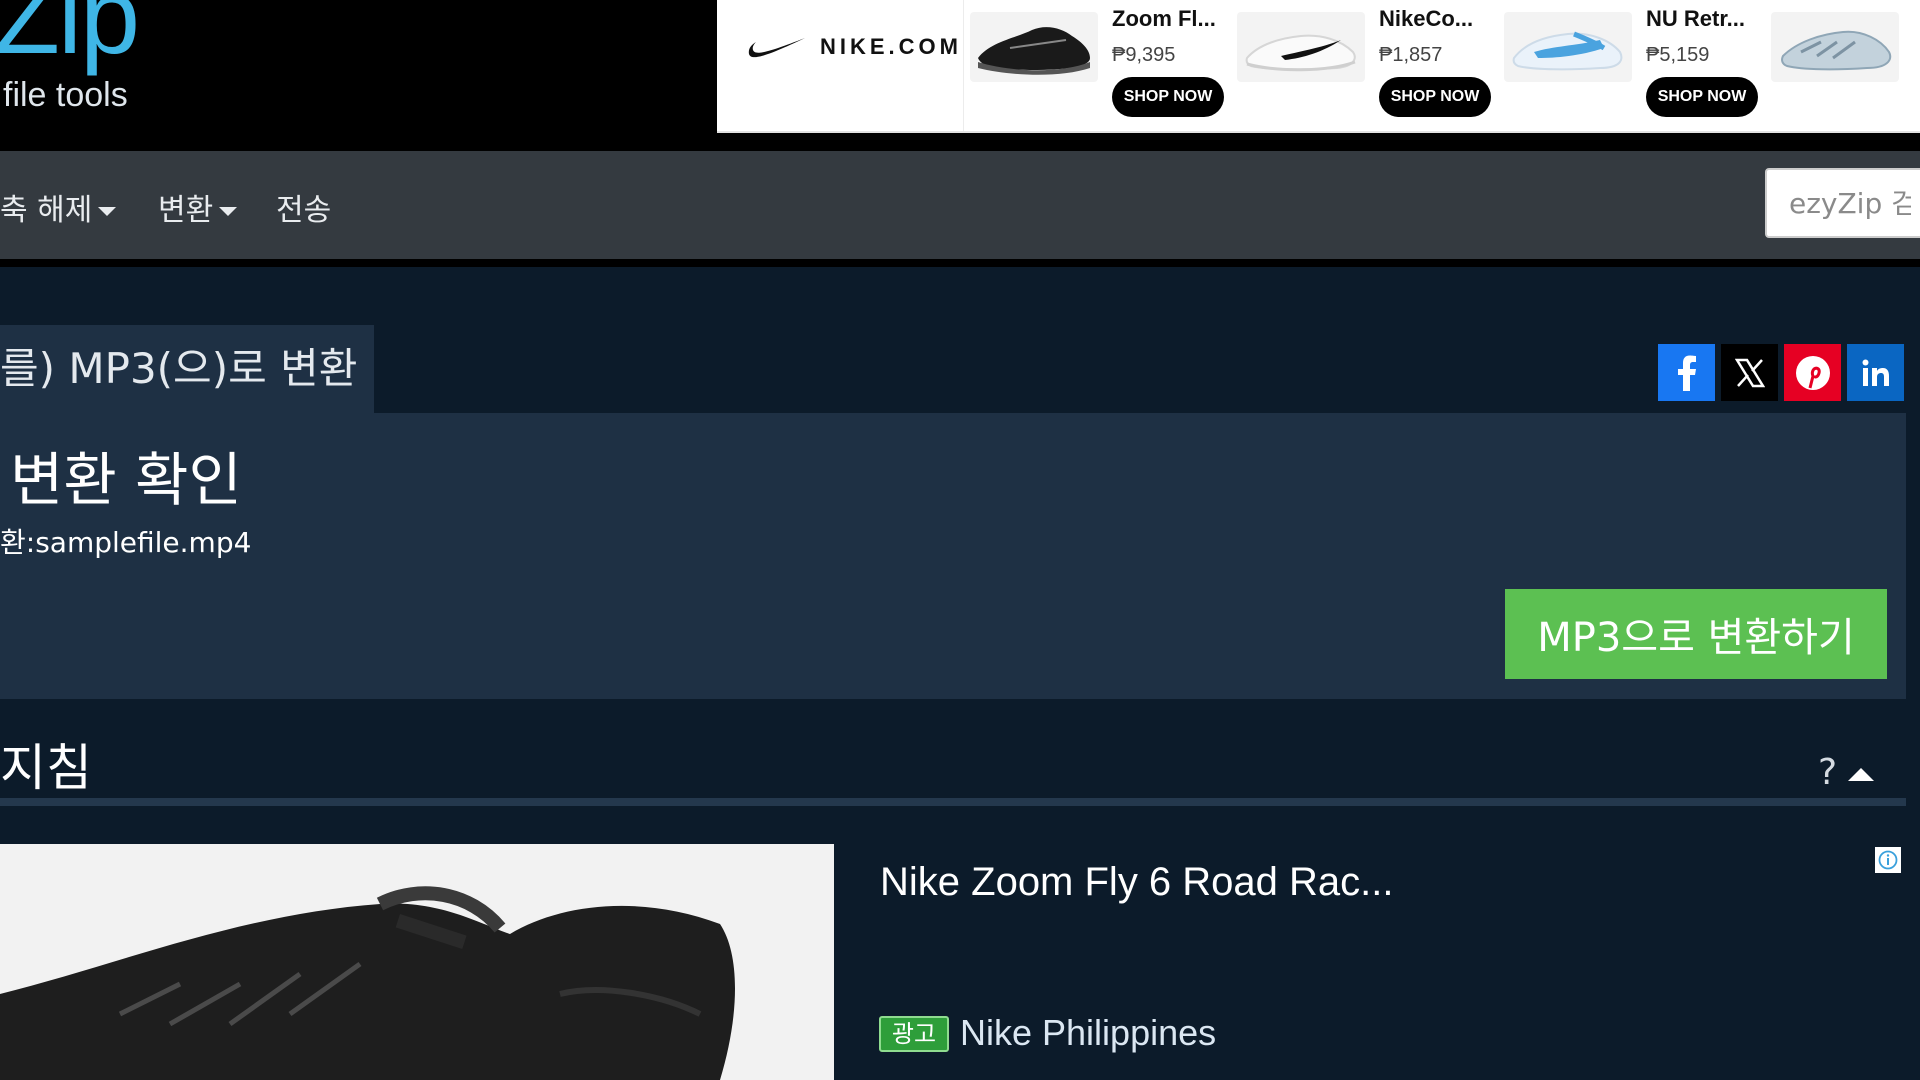 The width and height of the screenshot is (1920, 1080). I want to click on ad-product-2: NikeCo... ₱1,857 SHOP NOW, so click(1369, 65).